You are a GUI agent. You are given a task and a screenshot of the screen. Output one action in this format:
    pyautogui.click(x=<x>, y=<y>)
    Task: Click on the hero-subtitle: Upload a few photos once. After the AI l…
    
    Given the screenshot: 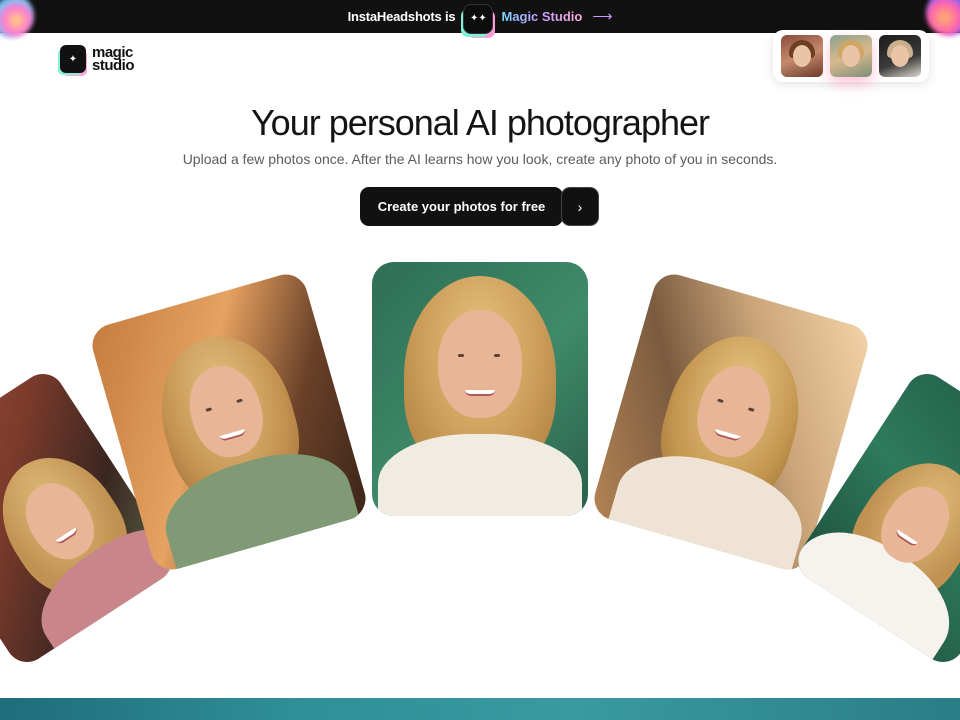 What is the action you would take?
    pyautogui.click(x=480, y=159)
    